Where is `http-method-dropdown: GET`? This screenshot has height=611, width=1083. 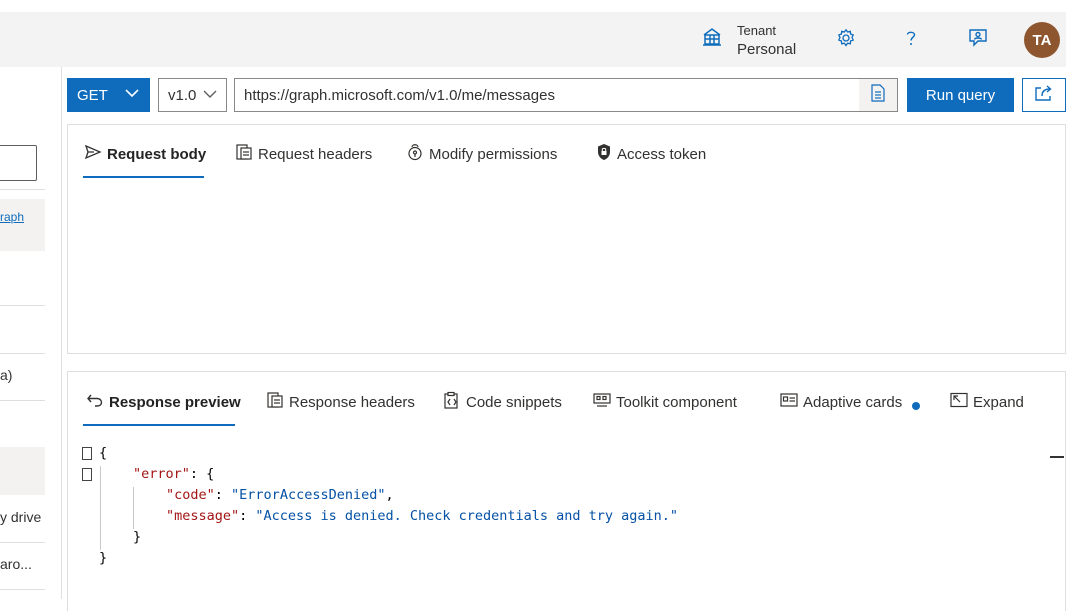 http-method-dropdown: GET is located at coordinates (108, 95).